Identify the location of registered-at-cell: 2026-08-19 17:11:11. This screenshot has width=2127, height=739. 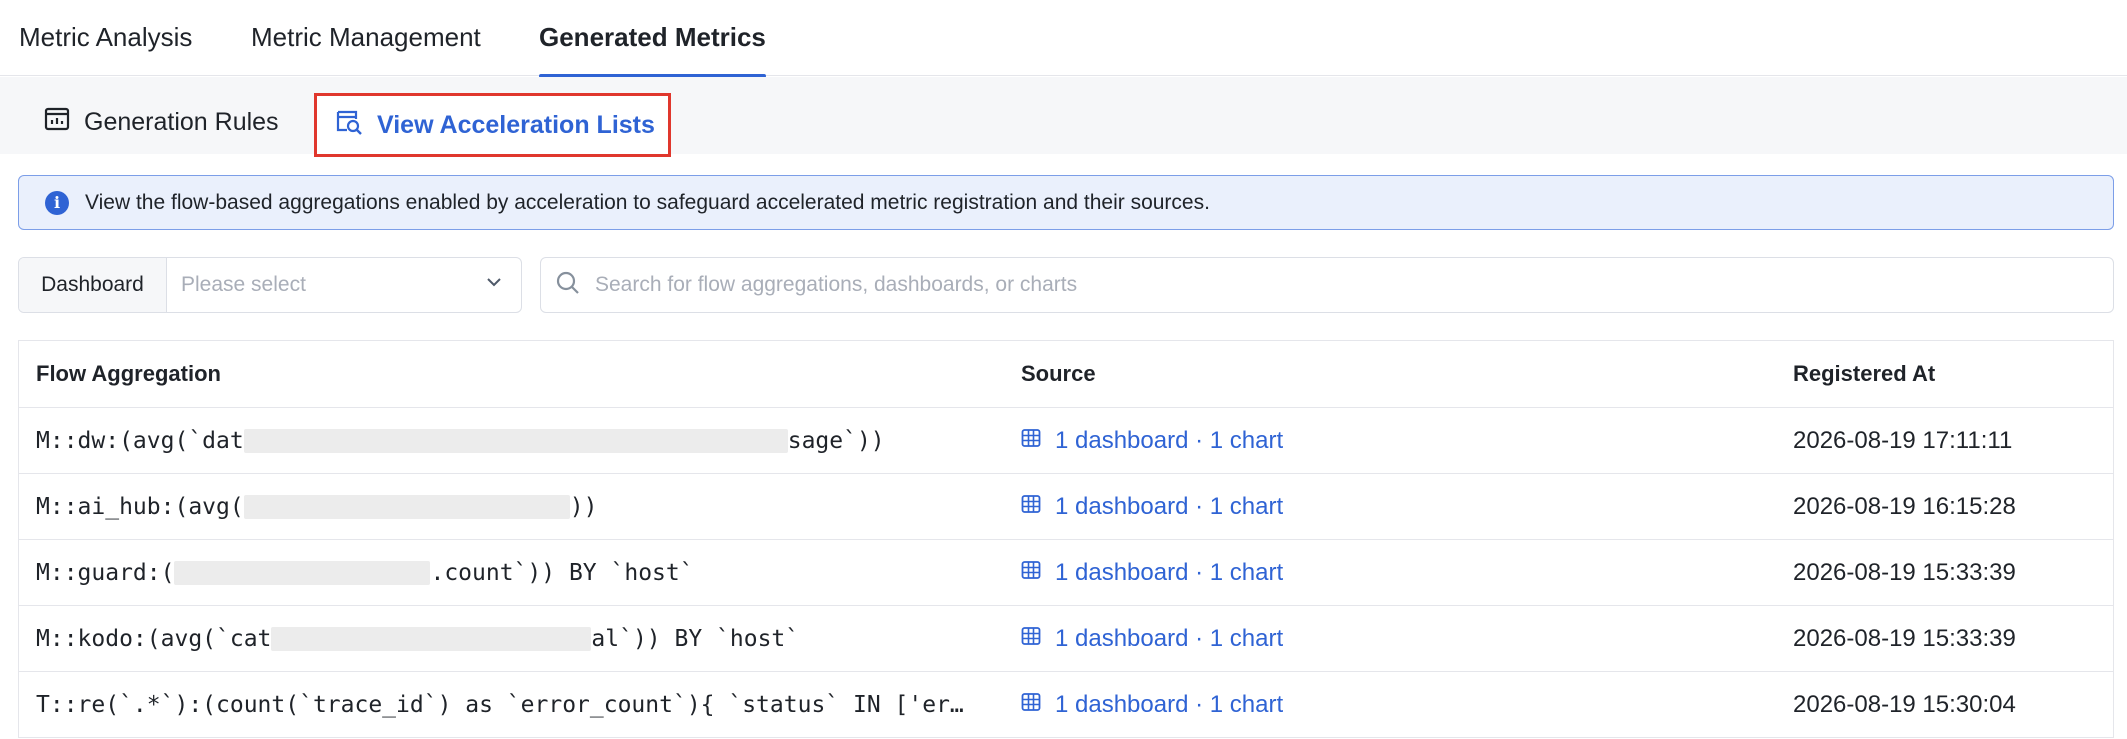
(1903, 440).